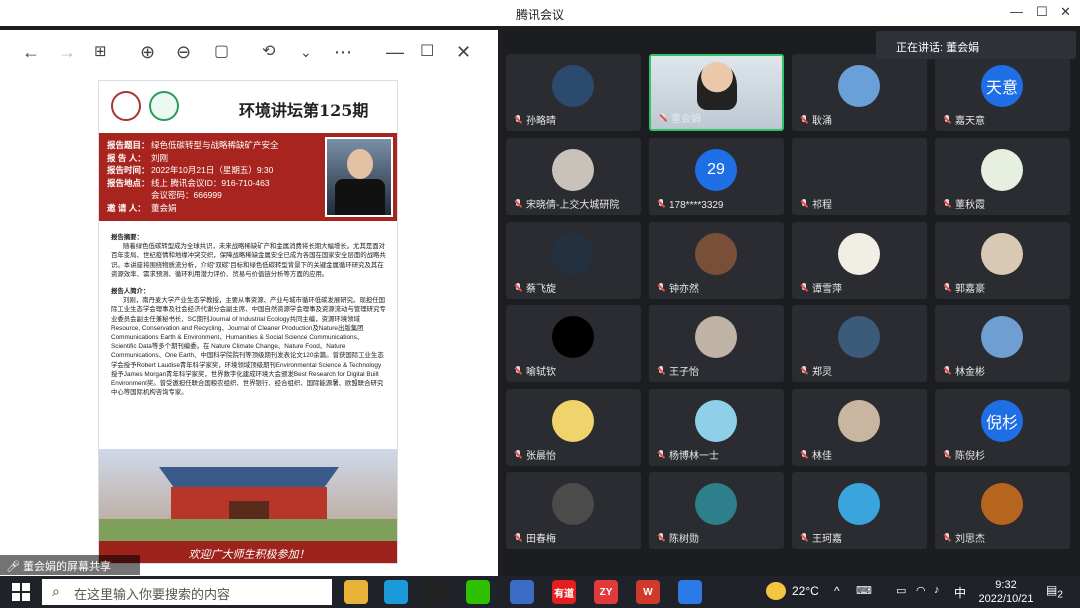  What do you see at coordinates (1002, 427) in the screenshot?
I see `participant-tile: 倪杉 陈倪杉` at bounding box center [1002, 427].